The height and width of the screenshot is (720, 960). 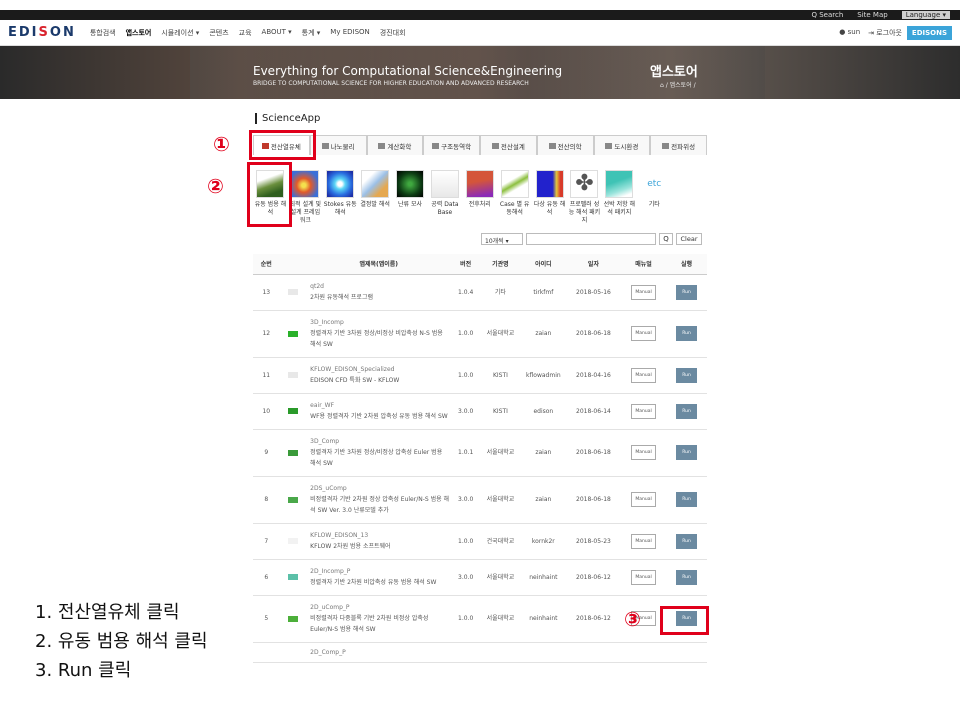 I want to click on tab-urban-environment: 도시환경, so click(x=622, y=145).